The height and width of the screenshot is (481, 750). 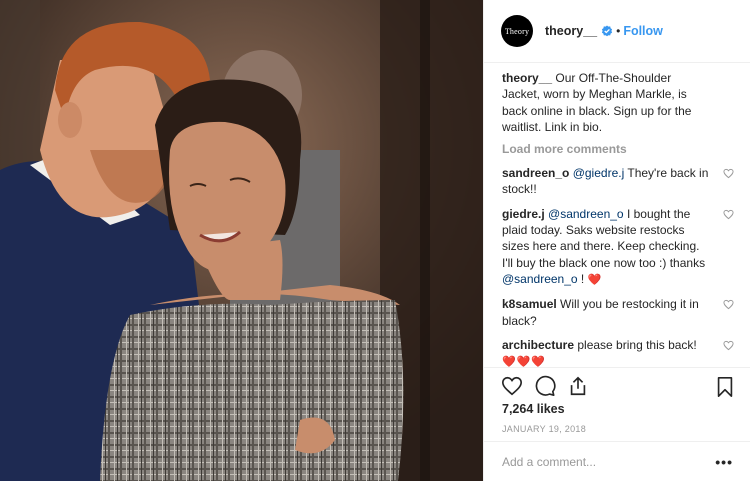 I want to click on header-username: theory__, so click(x=571, y=31).